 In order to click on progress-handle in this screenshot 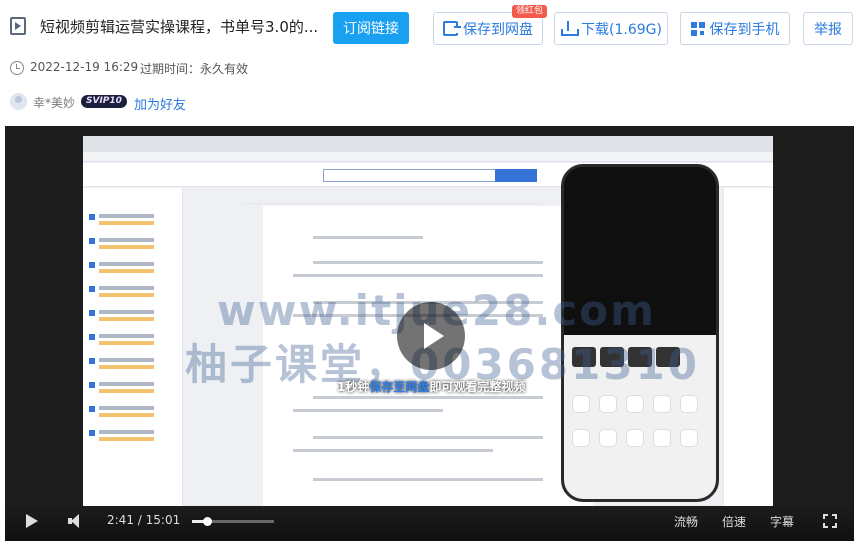, I will do `click(207, 521)`.